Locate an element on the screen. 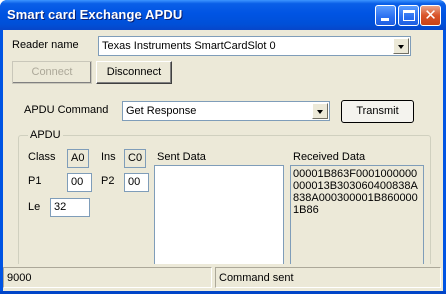 Image resolution: width=446 pixels, height=294 pixels. reader-name-select: Texas Instruments SmartCardSlot 0 is located at coordinates (254, 46).